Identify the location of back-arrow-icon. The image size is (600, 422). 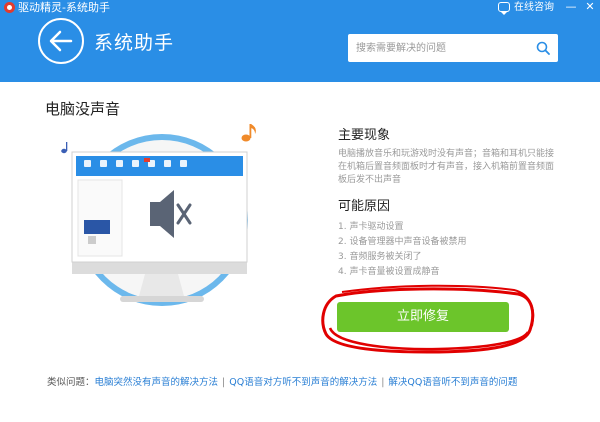
(61, 41).